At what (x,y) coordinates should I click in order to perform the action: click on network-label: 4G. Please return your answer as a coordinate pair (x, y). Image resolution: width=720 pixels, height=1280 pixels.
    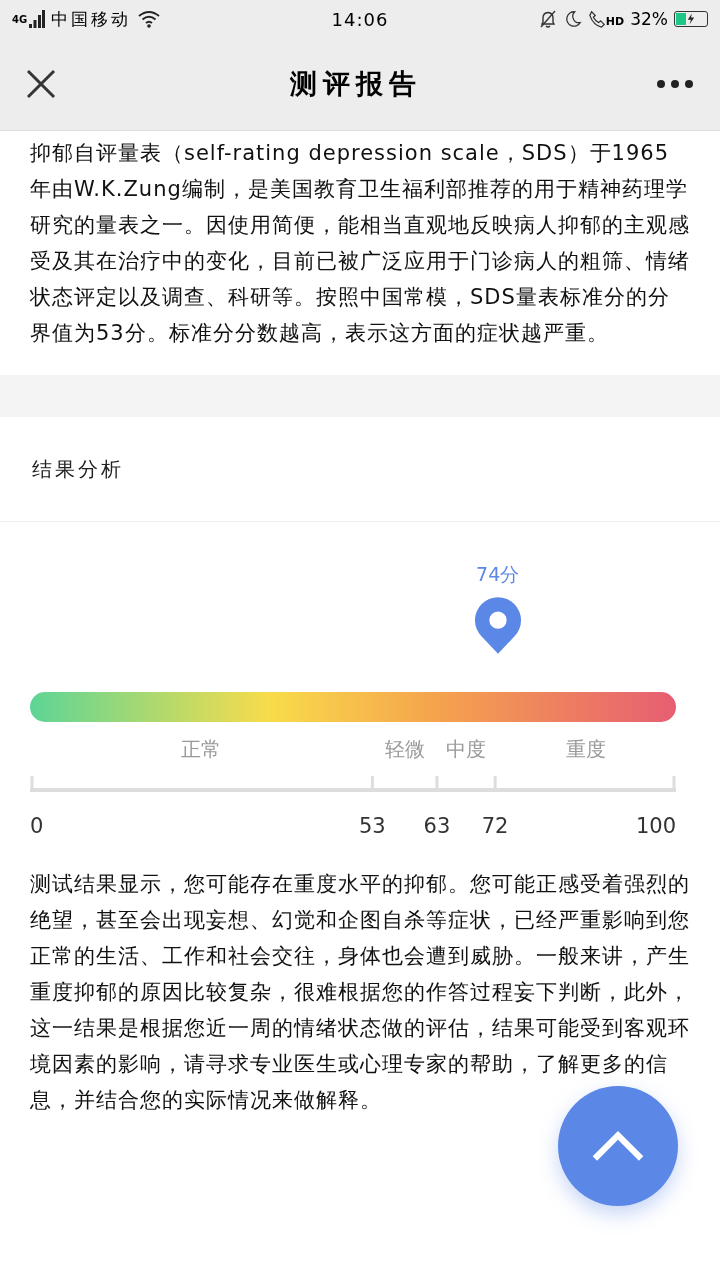
    Looking at the image, I should click on (20, 19).